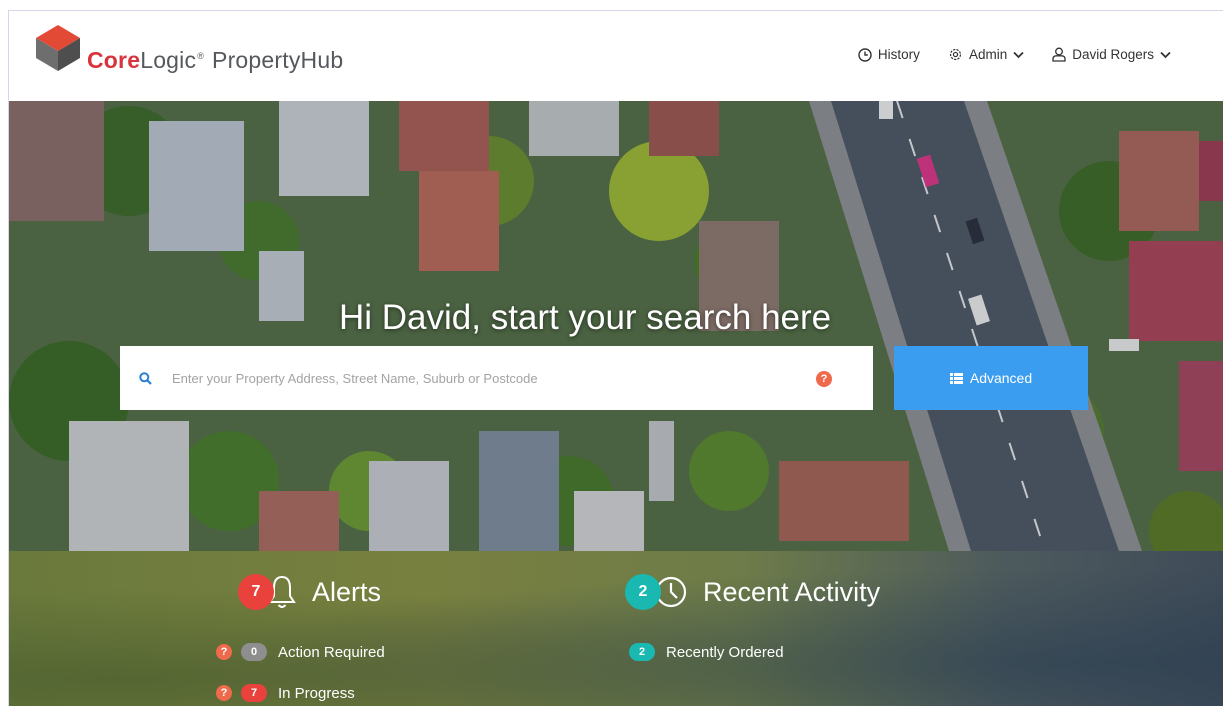 Image resolution: width=1223 pixels, height=706 pixels. I want to click on gear-icon, so click(955, 54).